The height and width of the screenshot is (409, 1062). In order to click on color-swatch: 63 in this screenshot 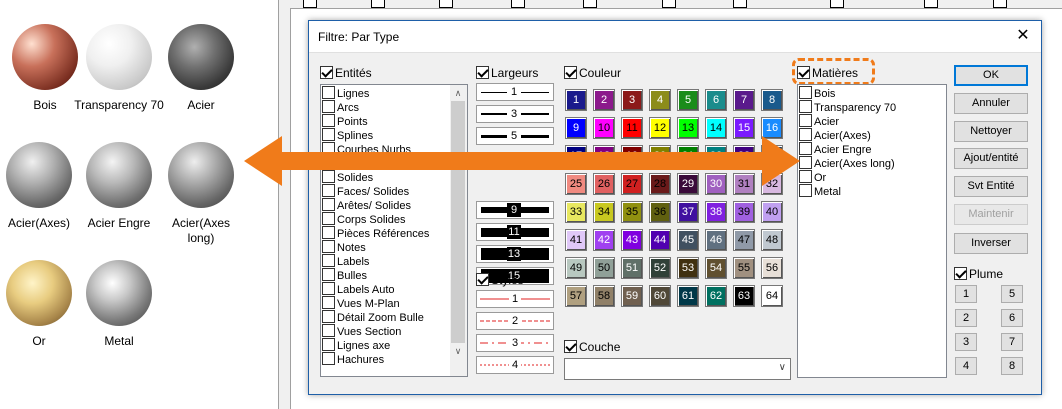, I will do `click(744, 296)`.